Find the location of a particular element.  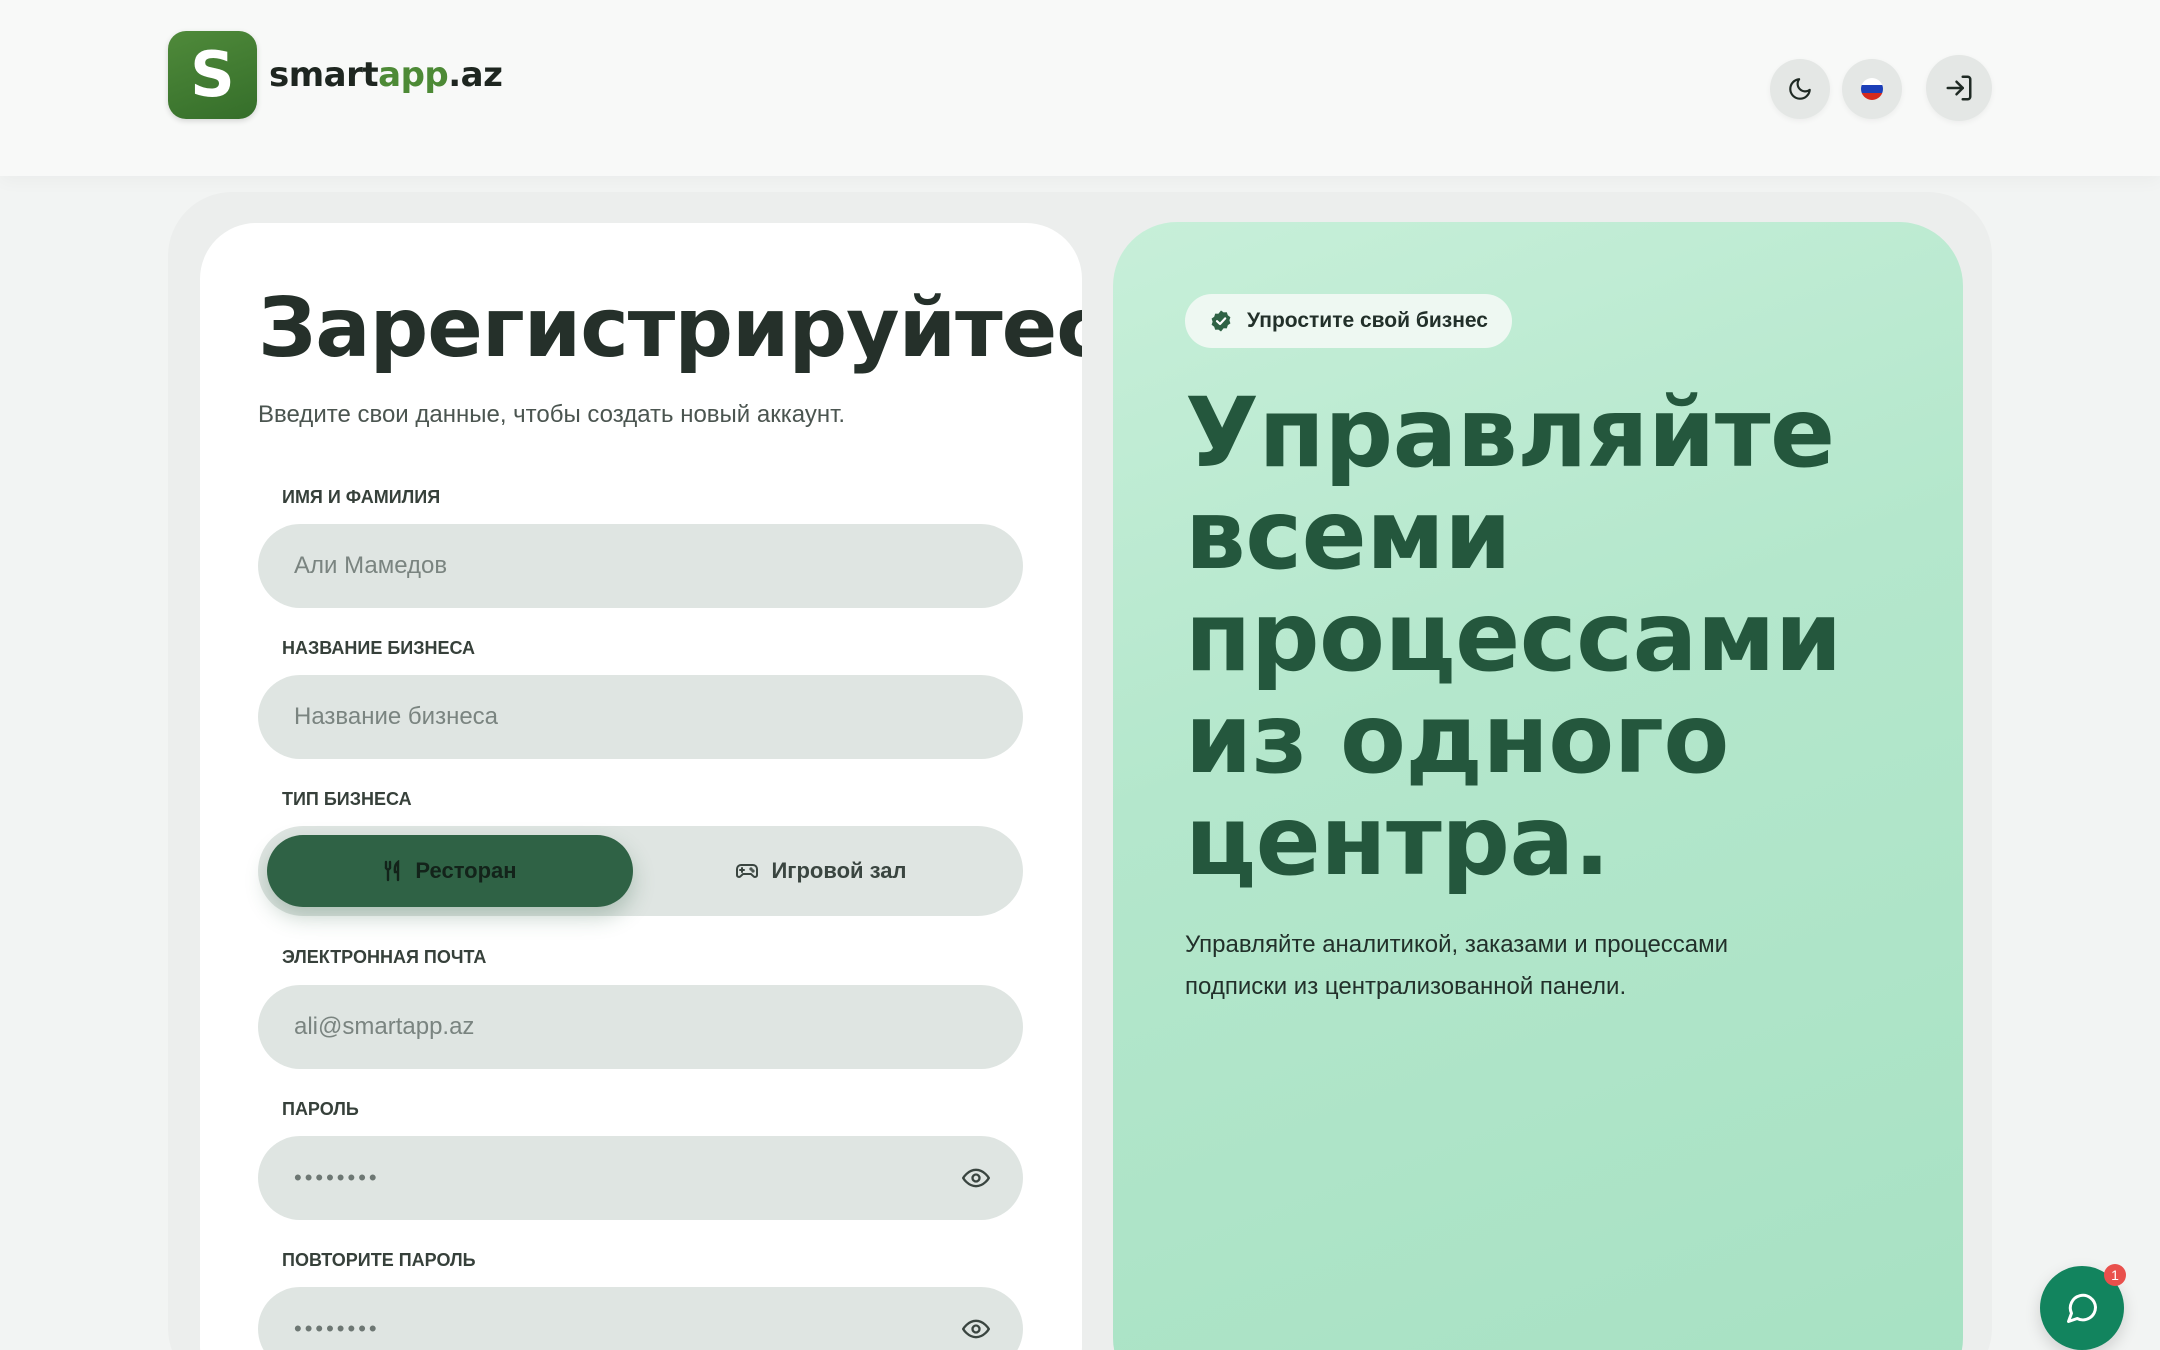

gamepad-icon is located at coordinates (747, 871).